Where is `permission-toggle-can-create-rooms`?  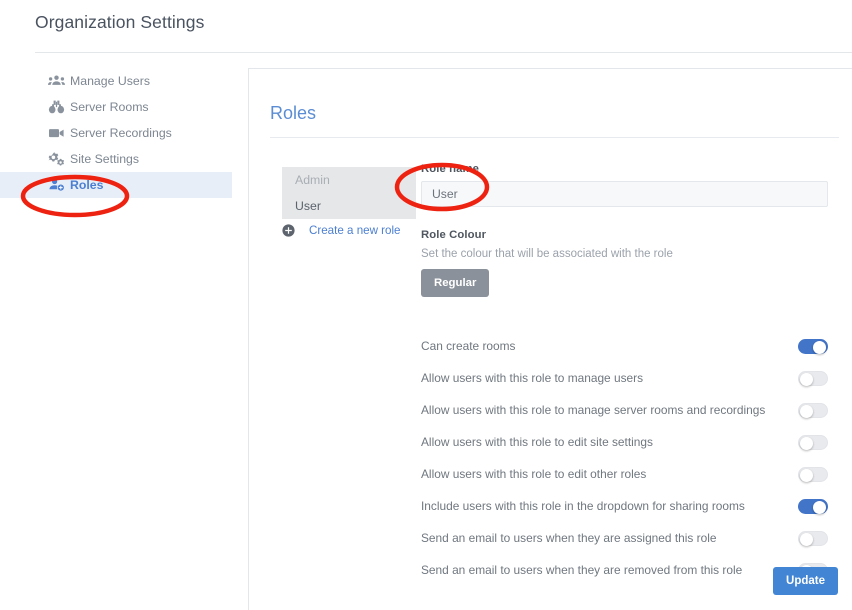 permission-toggle-can-create-rooms is located at coordinates (813, 346).